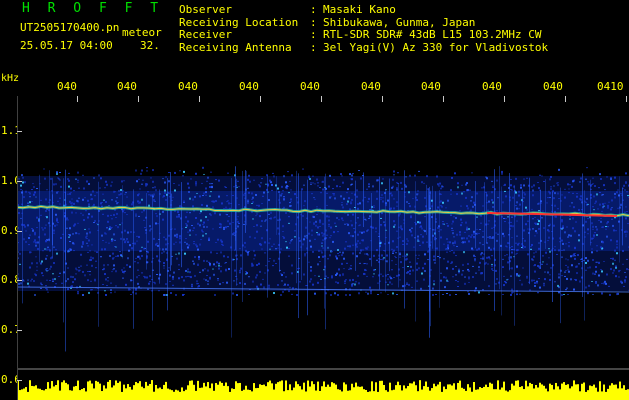  I want to click on info-label: Observer, so click(205, 9).